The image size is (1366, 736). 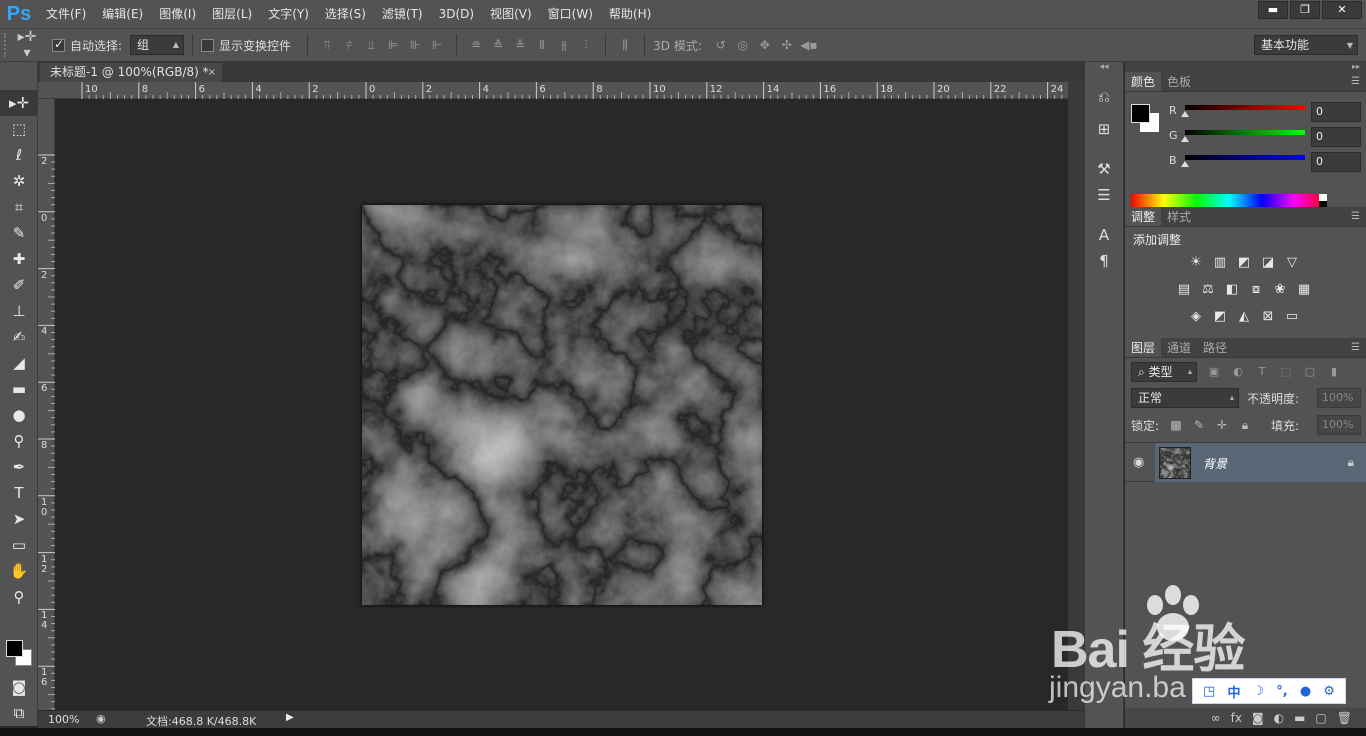 What do you see at coordinates (19, 415) in the screenshot?
I see `blur-tool-icon: ●` at bounding box center [19, 415].